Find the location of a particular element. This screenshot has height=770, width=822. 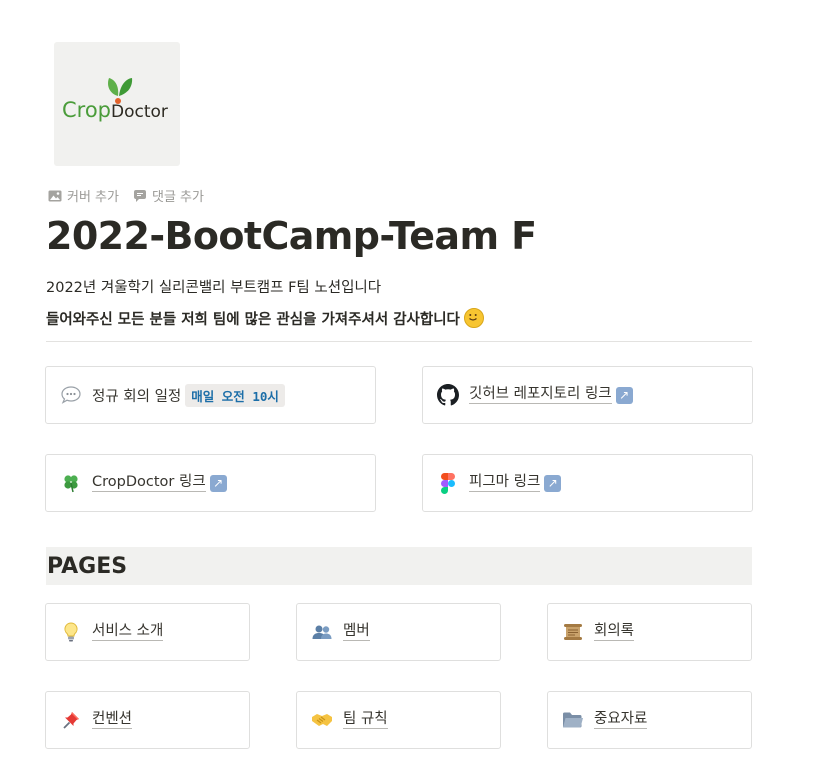

add-cover-button: 커버 추가 is located at coordinates (83, 195).